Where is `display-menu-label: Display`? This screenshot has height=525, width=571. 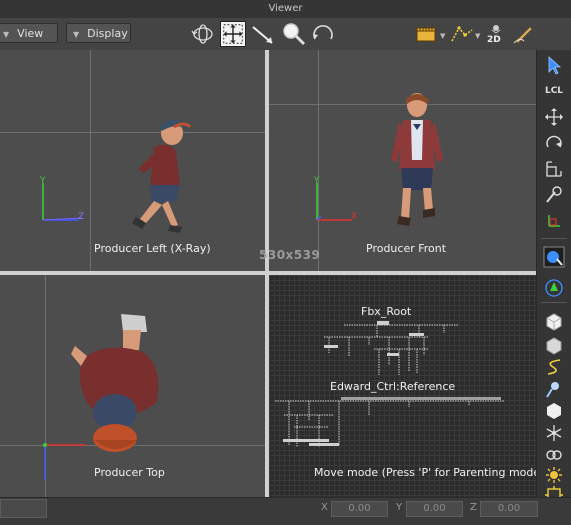
display-menu-label: Display is located at coordinates (107, 33).